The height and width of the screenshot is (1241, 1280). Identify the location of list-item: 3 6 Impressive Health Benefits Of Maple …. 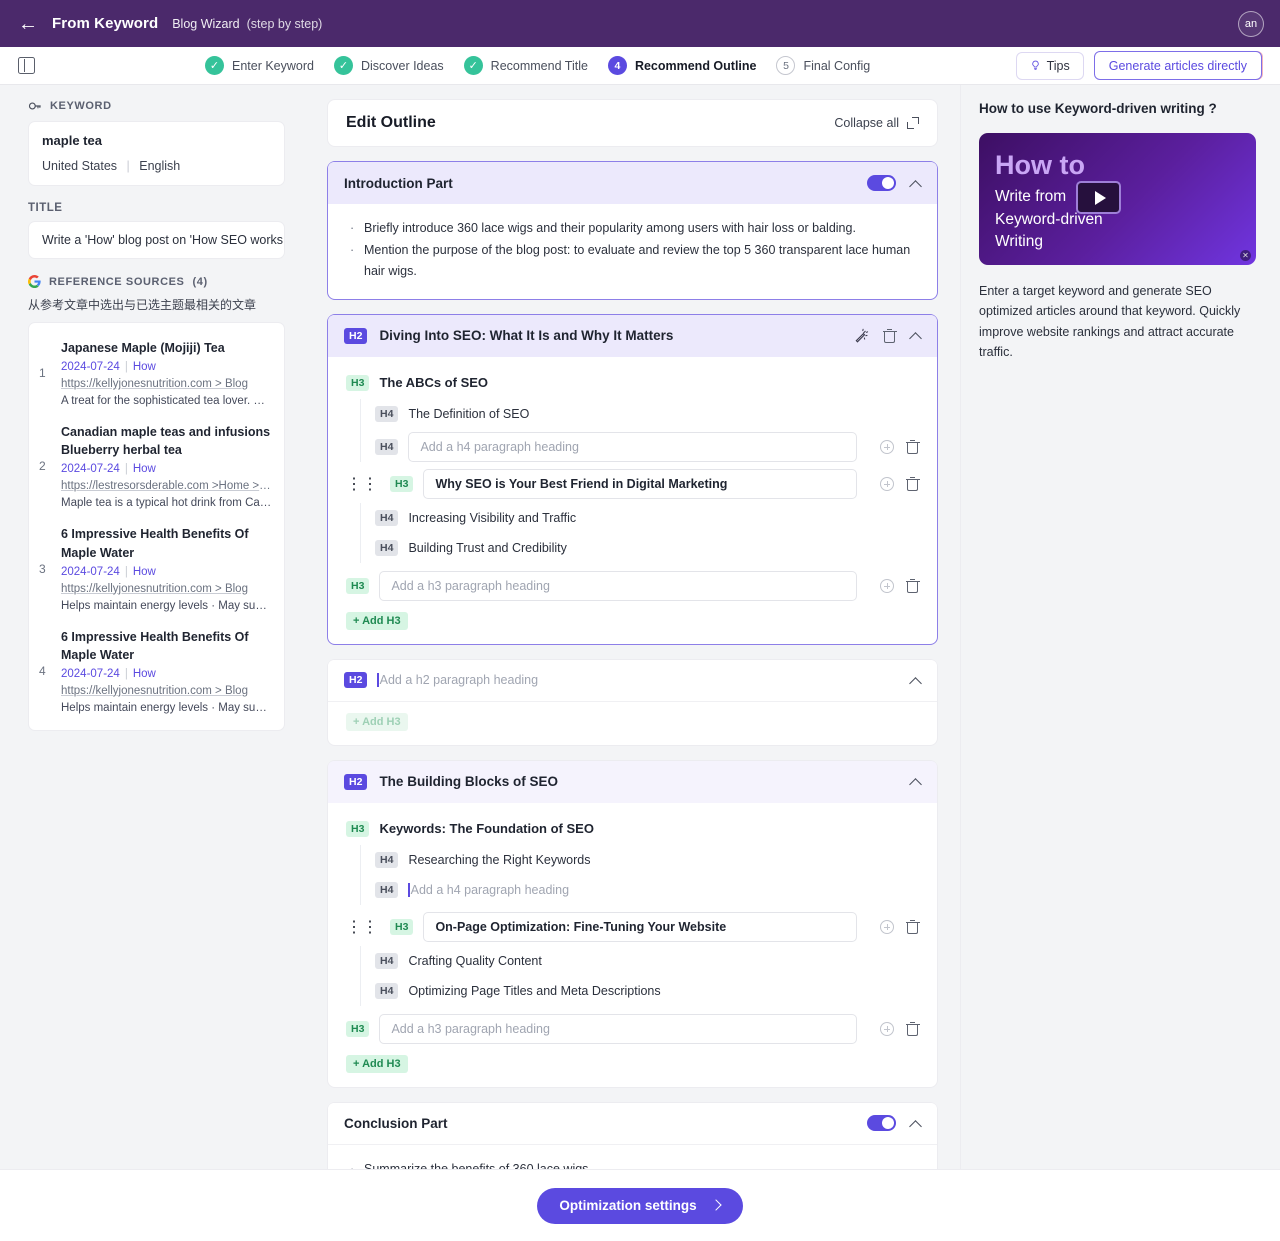
(155, 566).